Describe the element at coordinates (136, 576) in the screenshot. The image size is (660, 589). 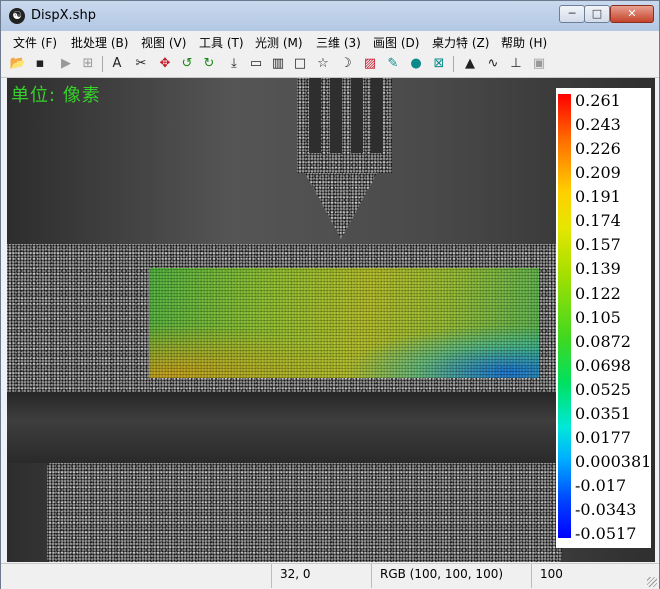
I see `status-message` at that location.